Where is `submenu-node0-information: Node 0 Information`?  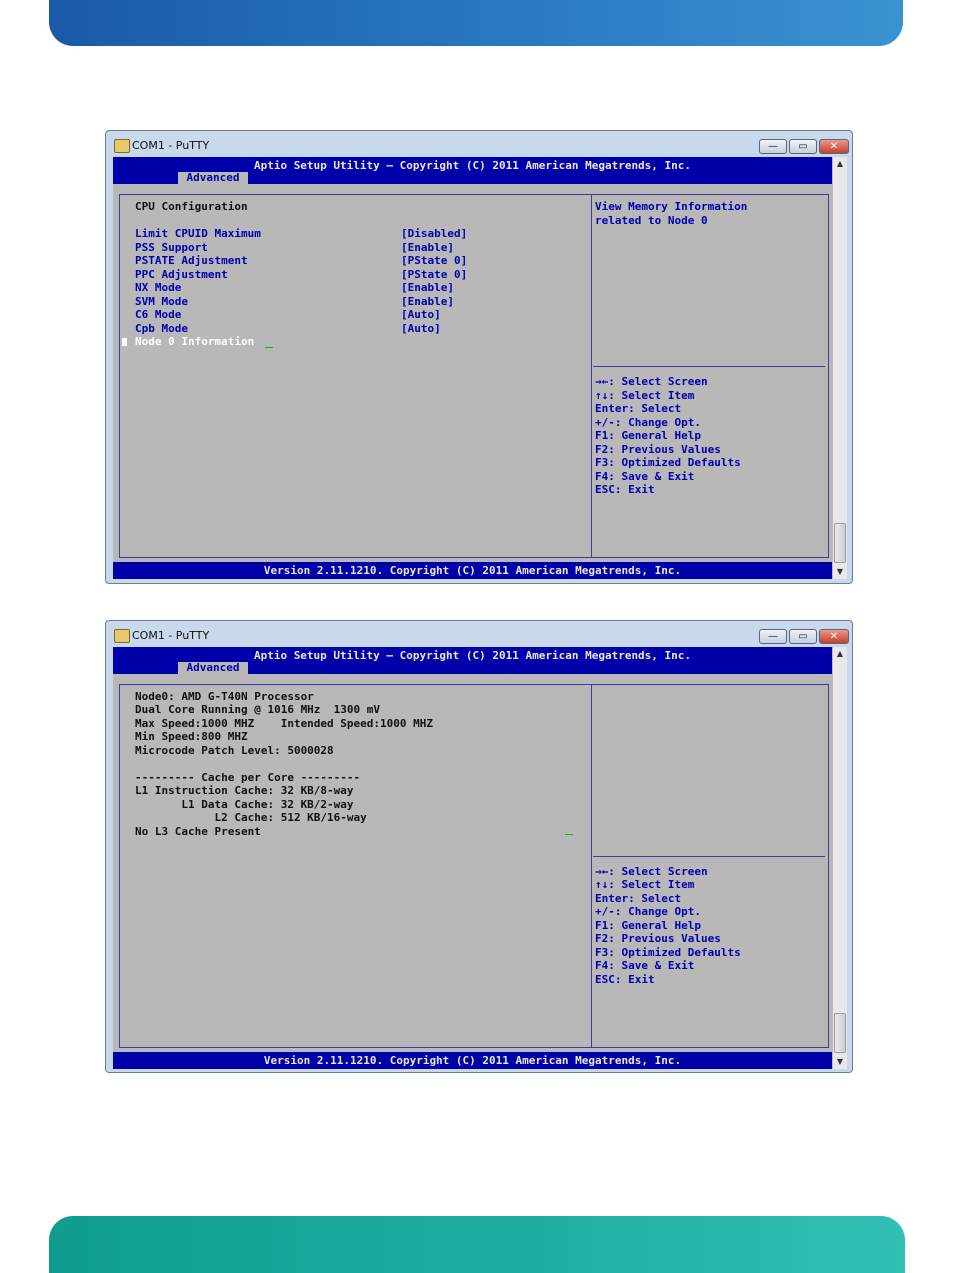 submenu-node0-information: Node 0 Information is located at coordinates (194, 341).